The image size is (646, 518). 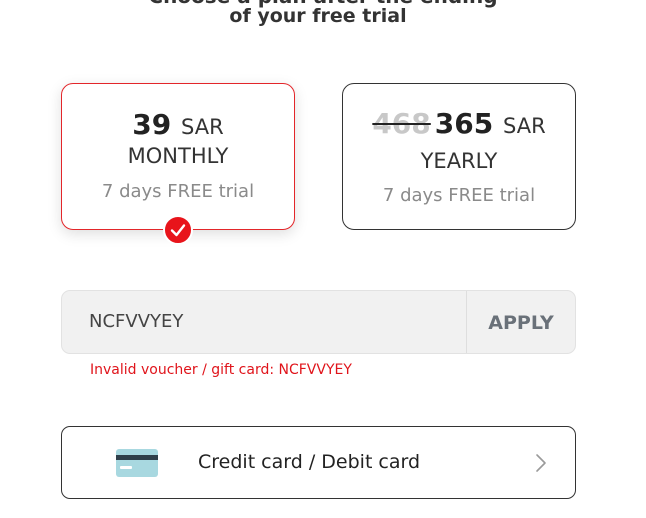 I want to click on monthly-price: 39 SAR, so click(x=178, y=126).